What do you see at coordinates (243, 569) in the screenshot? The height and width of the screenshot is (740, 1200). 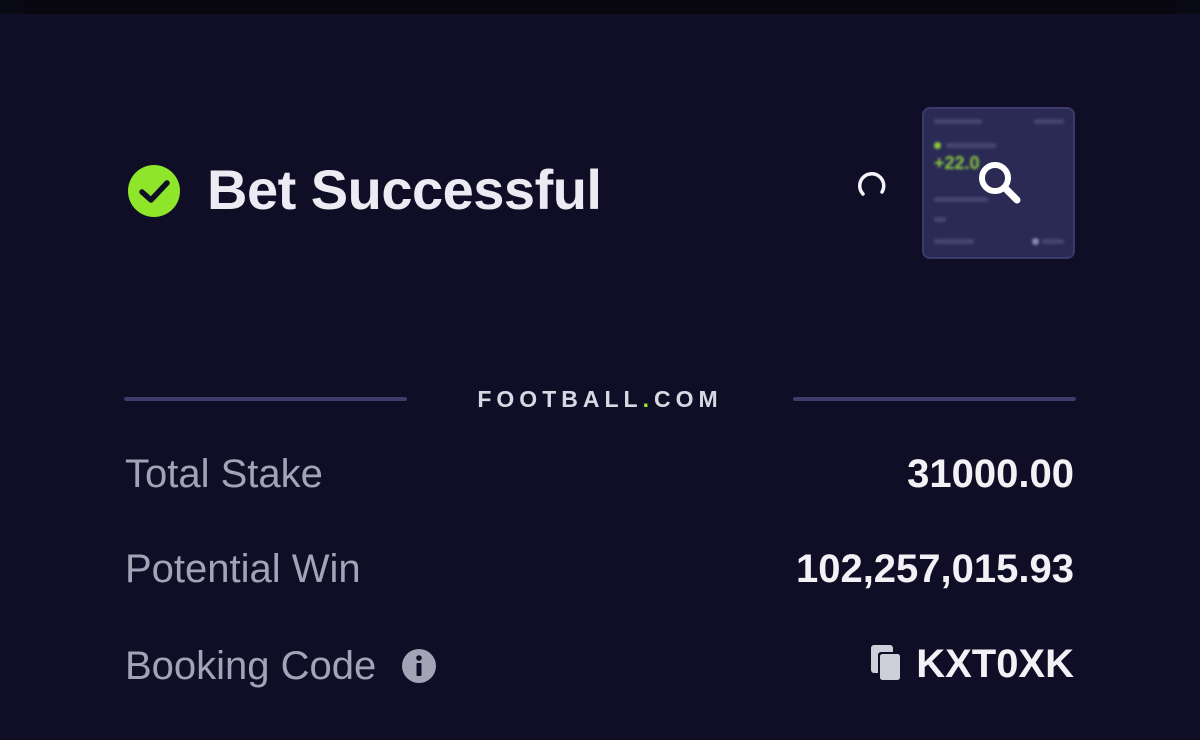 I see `potential-win-label: Potential Win` at bounding box center [243, 569].